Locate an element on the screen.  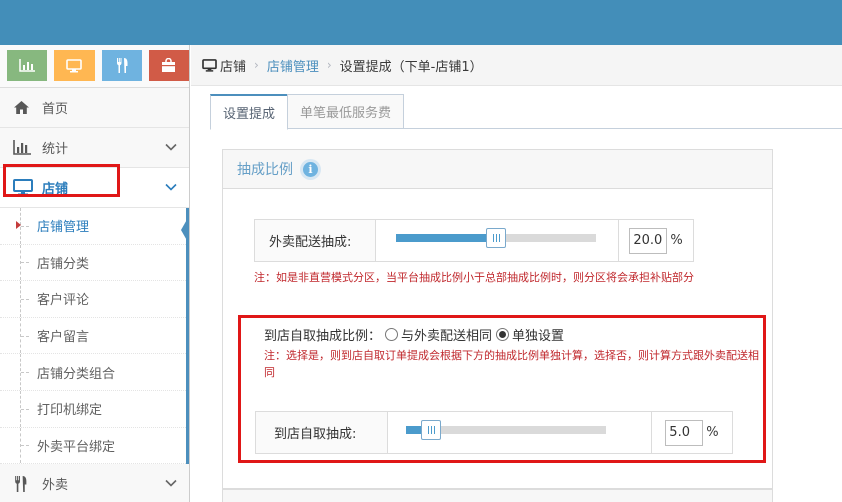
slider-handle is located at coordinates (496, 238).